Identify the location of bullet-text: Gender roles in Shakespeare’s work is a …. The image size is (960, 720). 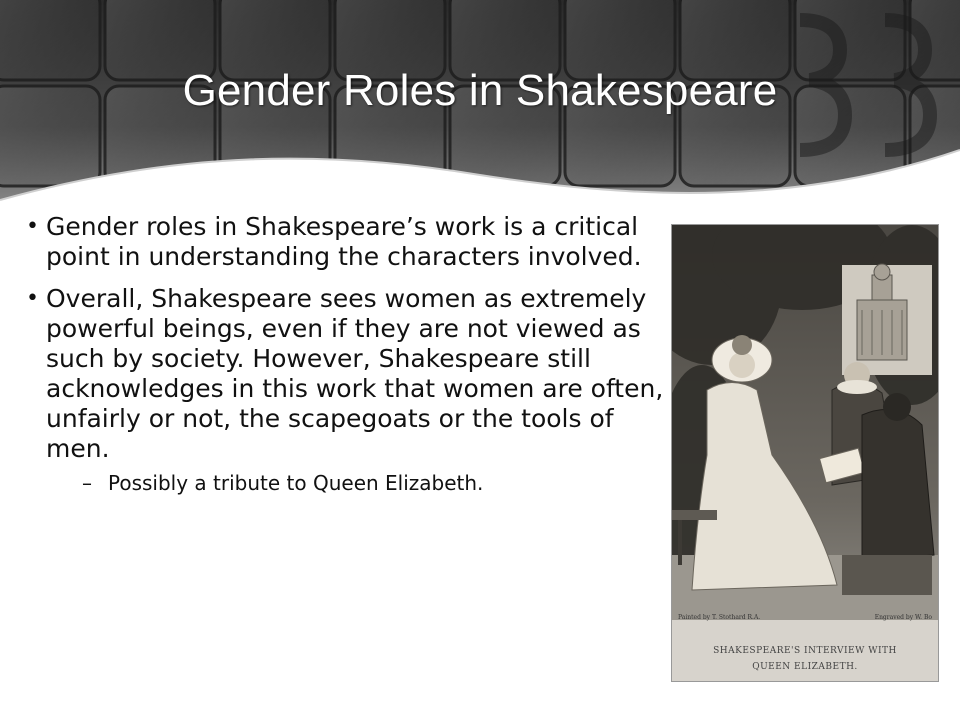
(344, 241).